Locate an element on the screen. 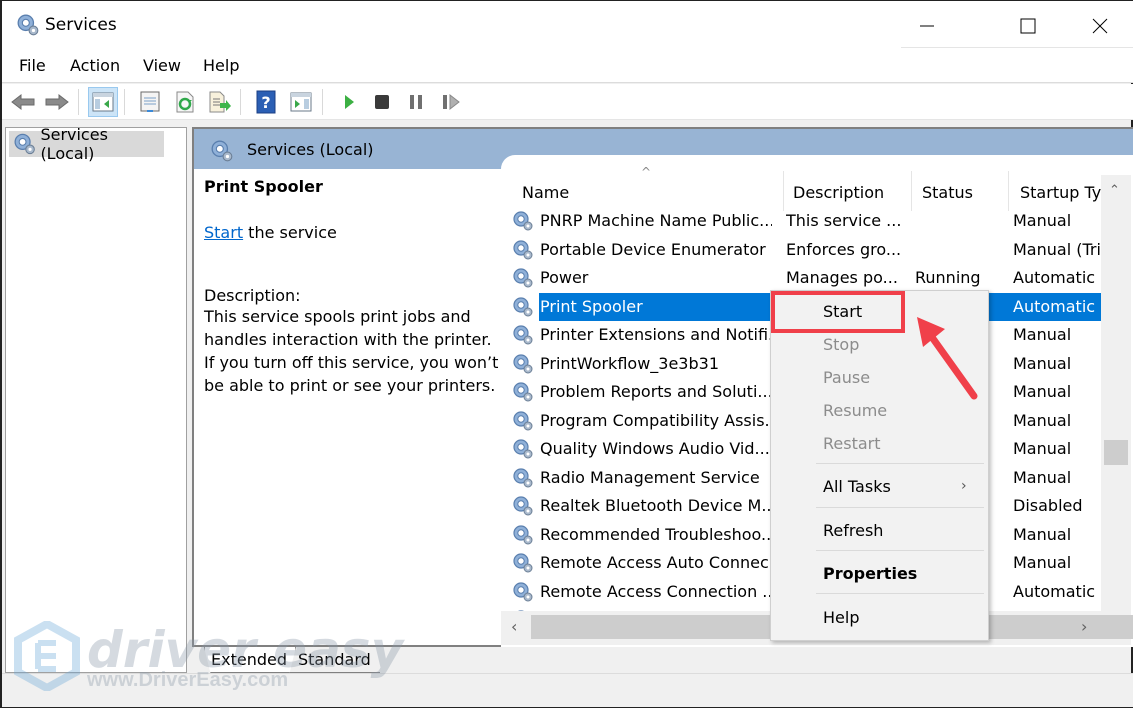 The height and width of the screenshot is (708, 1133). column-header-status: Status is located at coordinates (947, 192).